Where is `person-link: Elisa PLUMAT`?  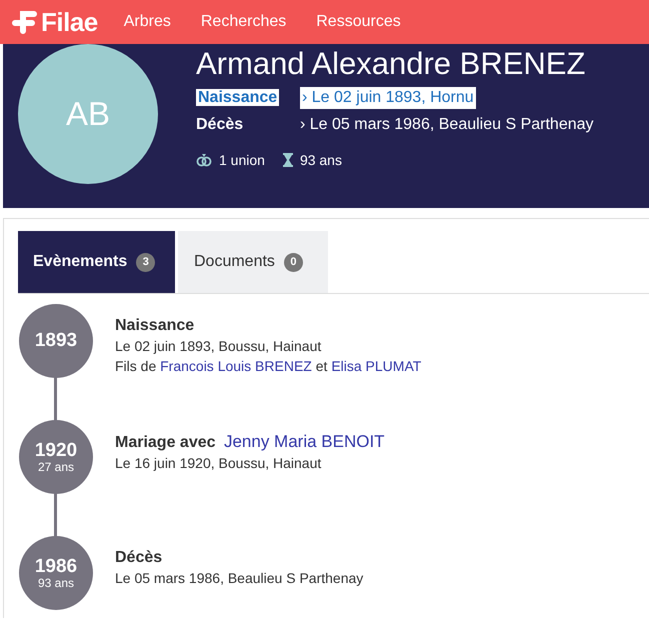 person-link: Elisa PLUMAT is located at coordinates (376, 366).